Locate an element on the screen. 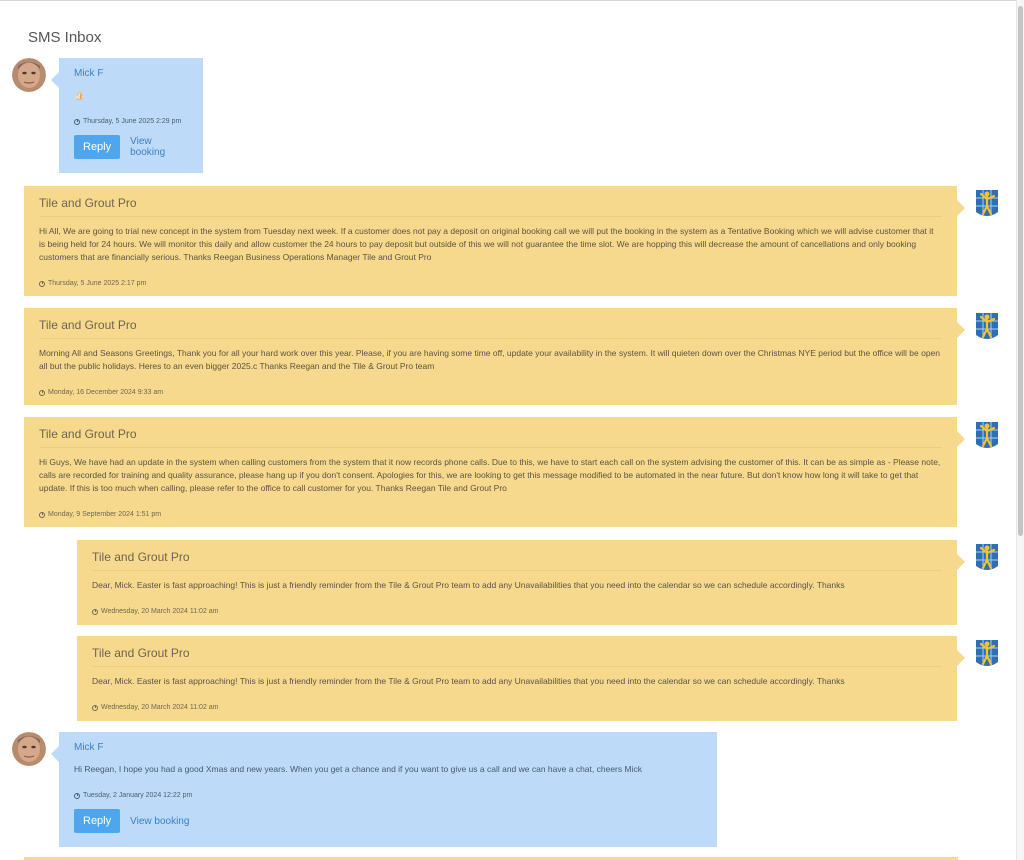 The width and height of the screenshot is (1024, 860). scrollbar is located at coordinates (1020, 430).